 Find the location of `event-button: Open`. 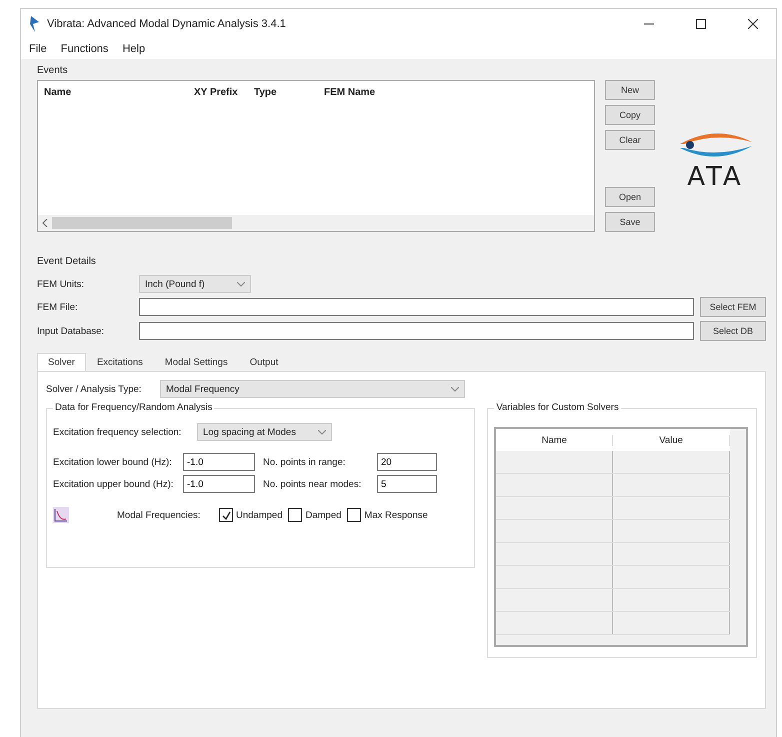

event-button: Open is located at coordinates (630, 197).